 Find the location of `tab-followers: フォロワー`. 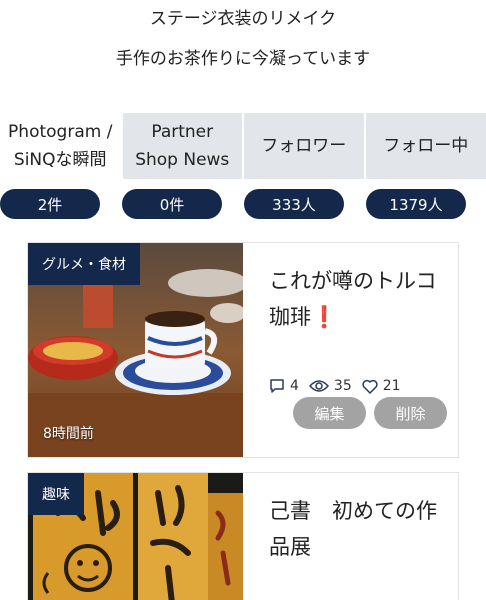

tab-followers: フォロワー is located at coordinates (304, 146).